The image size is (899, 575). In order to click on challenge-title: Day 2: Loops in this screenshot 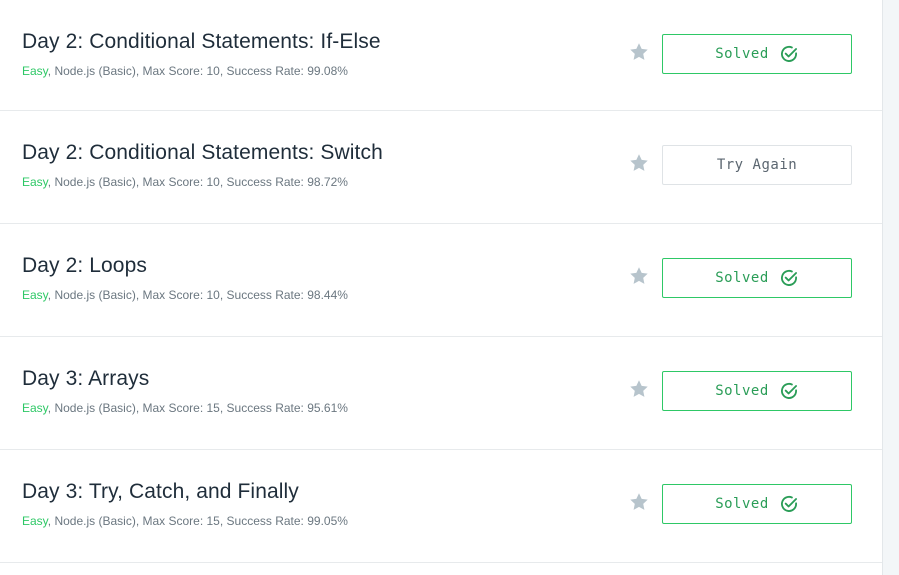, I will do `click(84, 266)`.